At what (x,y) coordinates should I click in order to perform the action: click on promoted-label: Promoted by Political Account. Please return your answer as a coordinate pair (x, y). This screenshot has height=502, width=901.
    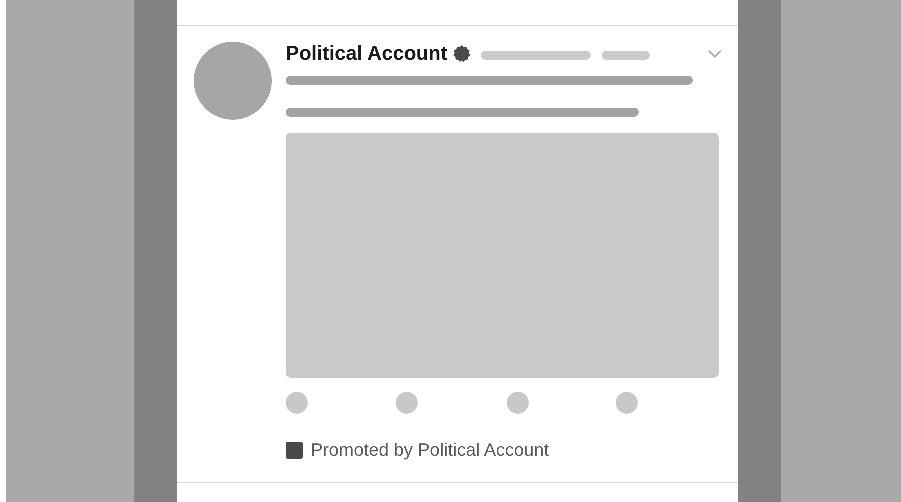
    Looking at the image, I should click on (430, 450).